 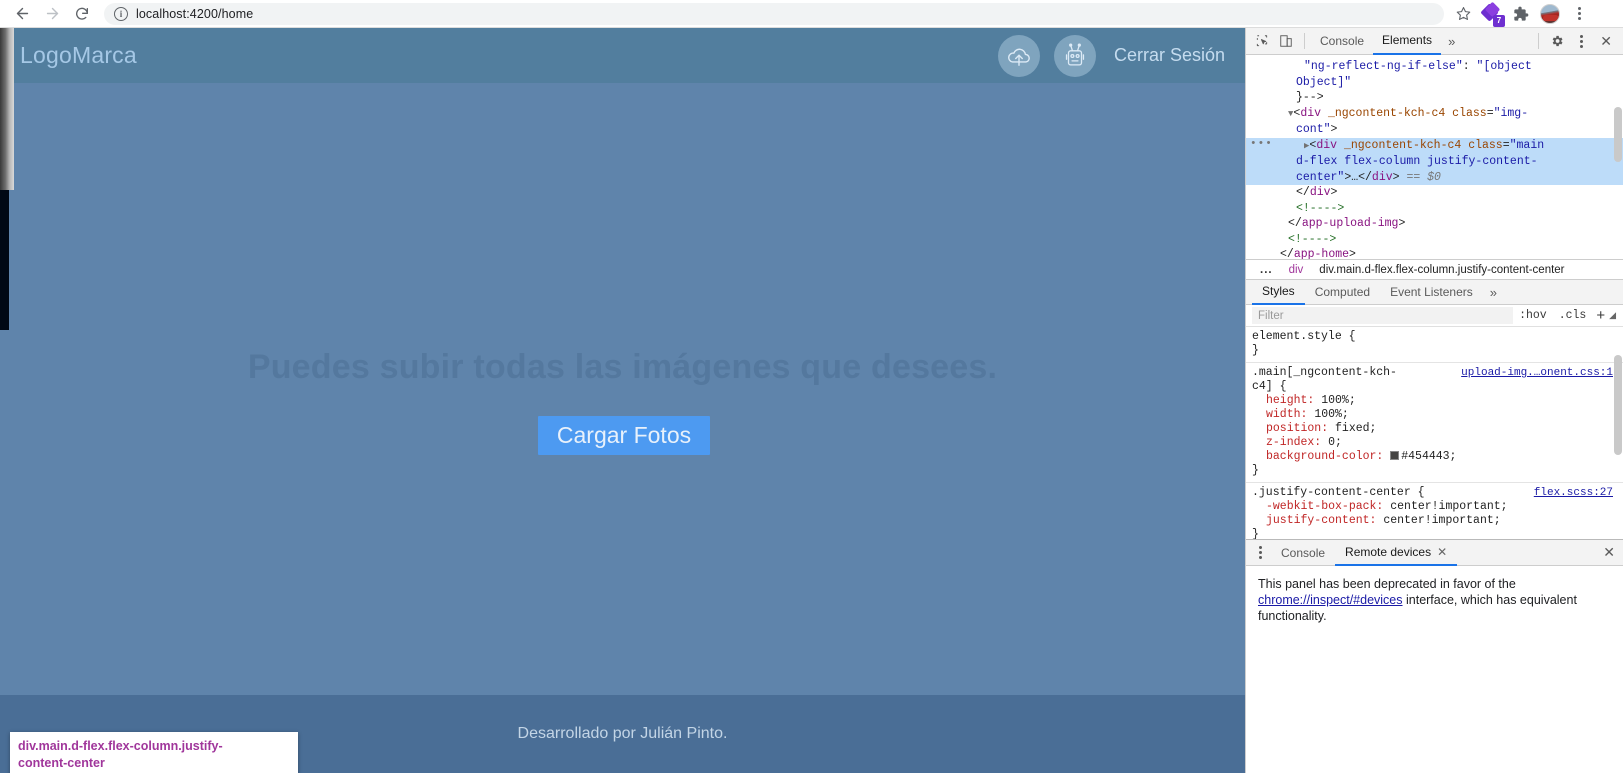 What do you see at coordinates (1463, 14) in the screenshot?
I see `star-icon` at bounding box center [1463, 14].